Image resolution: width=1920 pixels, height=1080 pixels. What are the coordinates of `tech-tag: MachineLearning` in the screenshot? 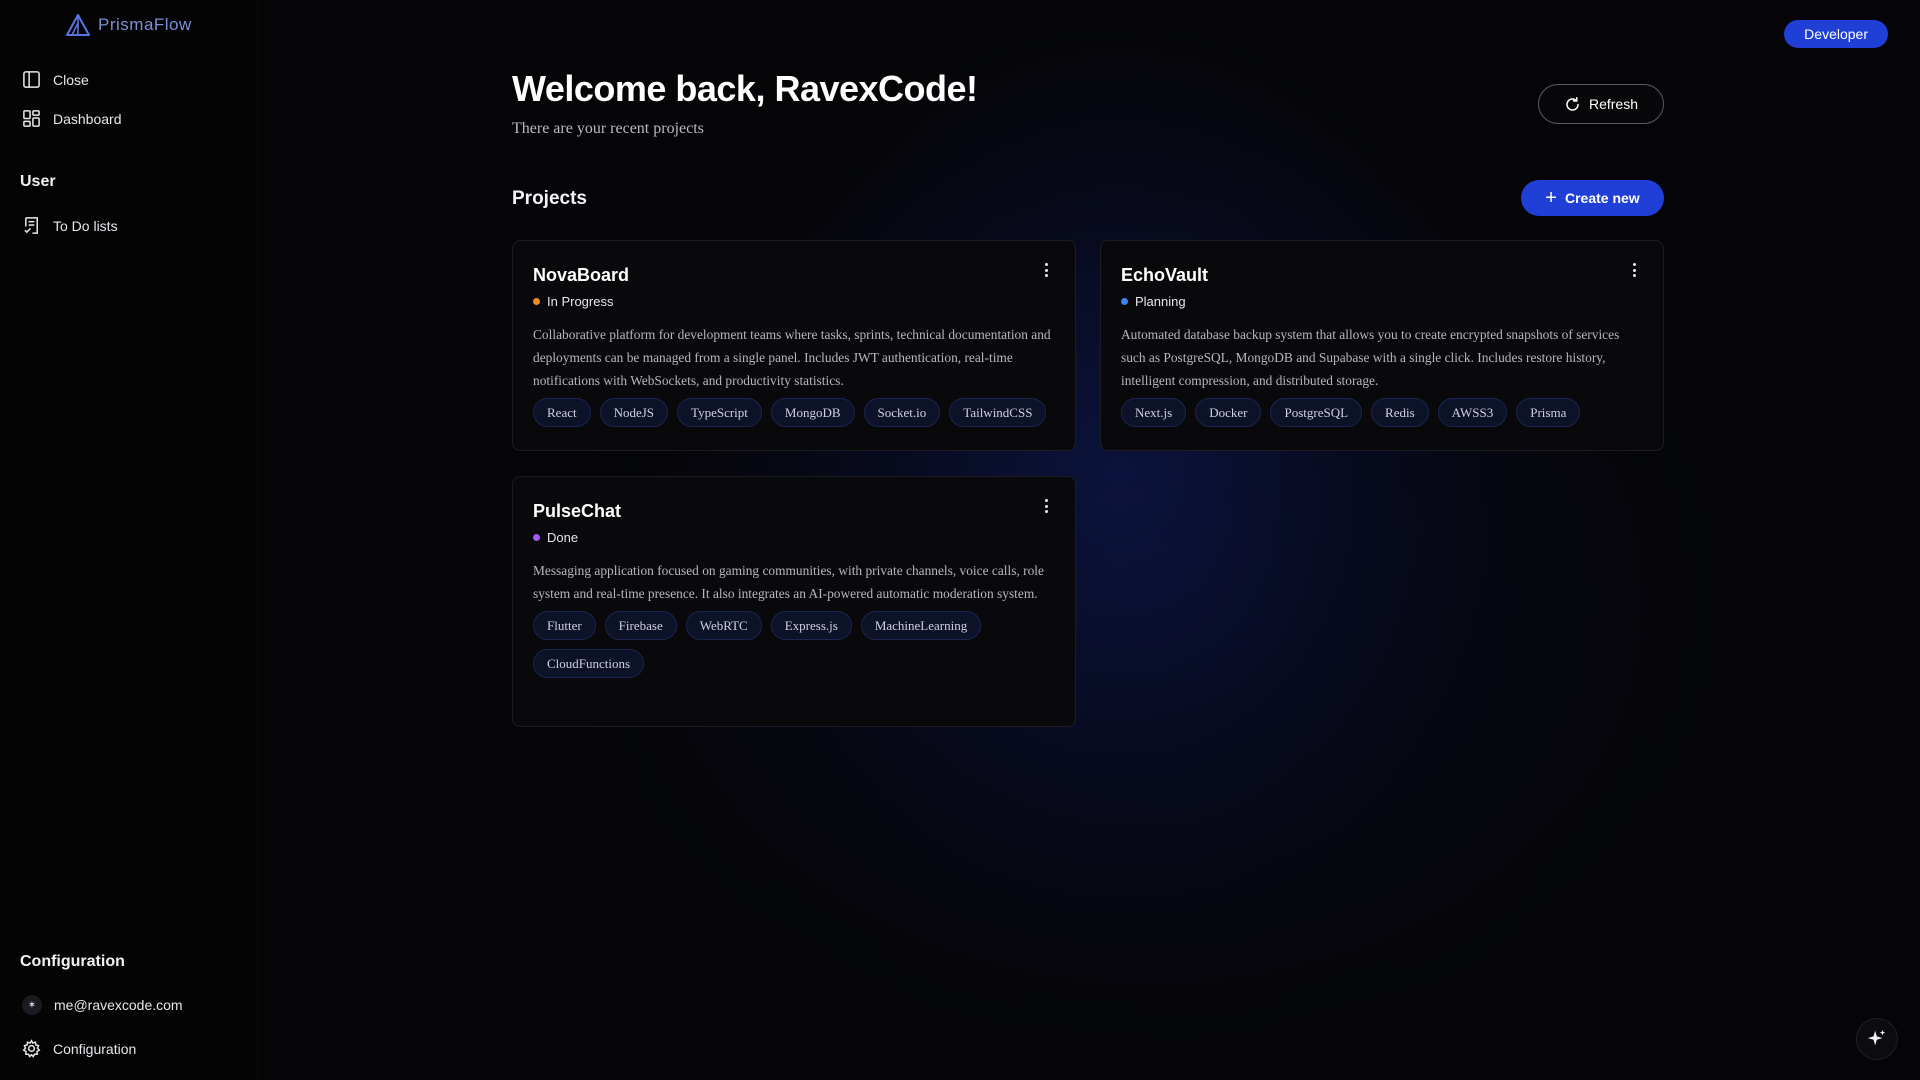 It's located at (921, 625).